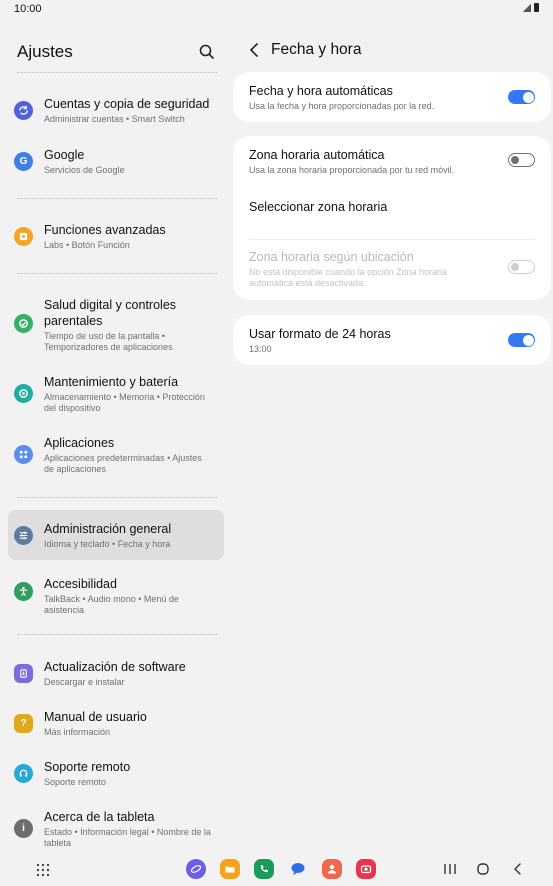 This screenshot has height=886, width=553. I want to click on chevron-left-icon, so click(254, 50).